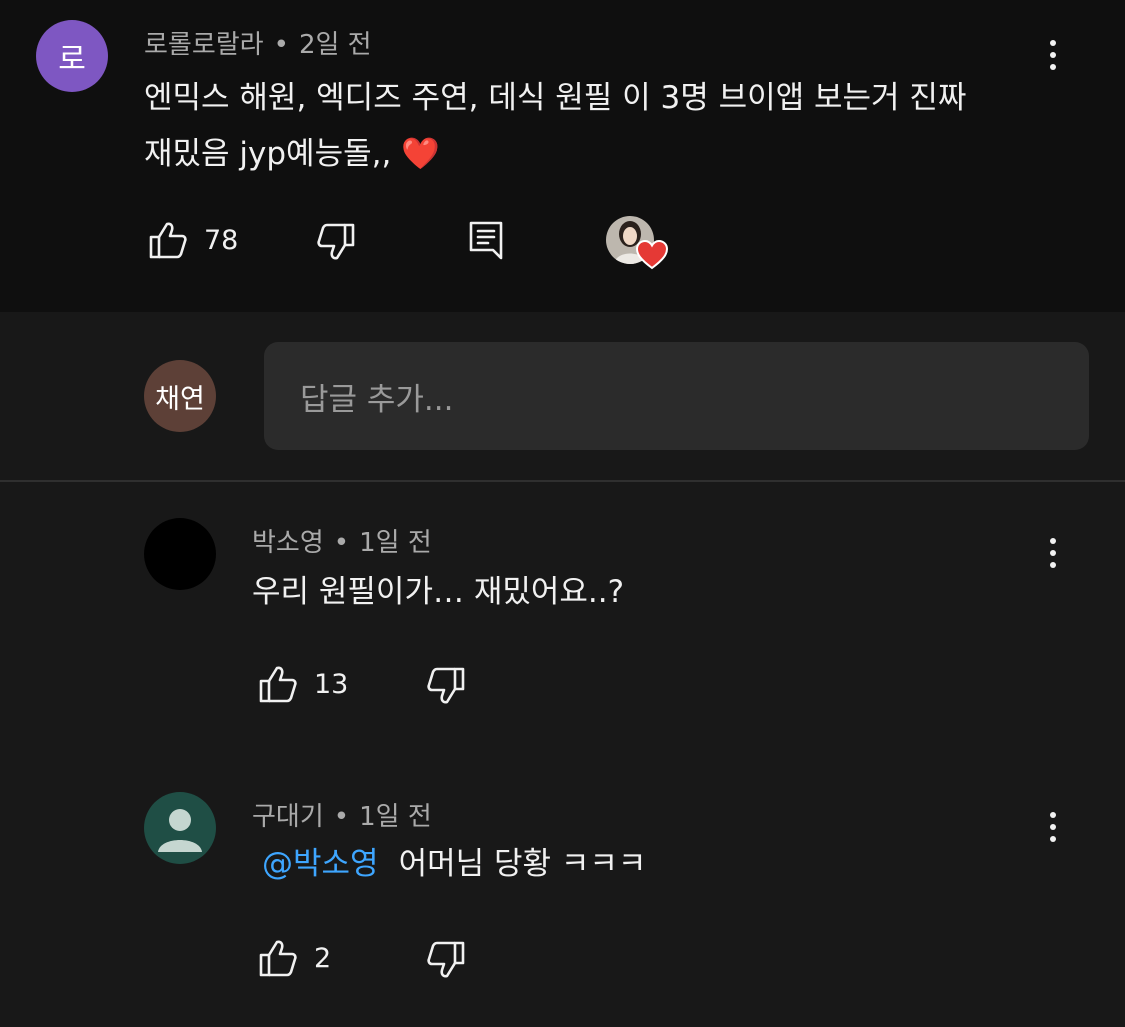  I want to click on divider, so click(562, 481).